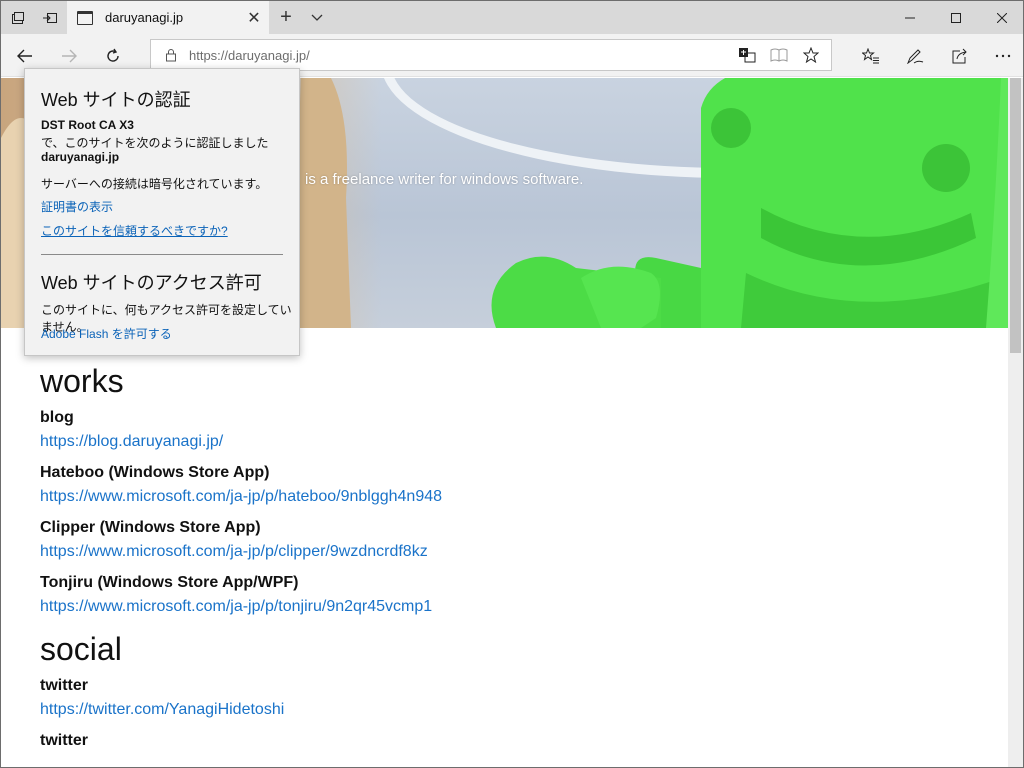 The width and height of the screenshot is (1024, 768). Describe the element at coordinates (915, 55) in the screenshot. I see `pen-notes-icon` at that location.